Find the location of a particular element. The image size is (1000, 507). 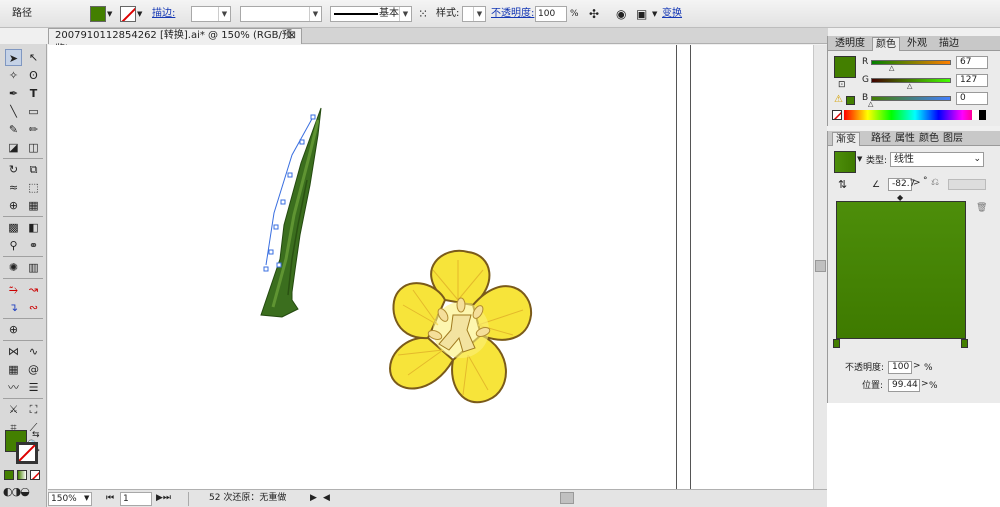

column-graph-tool-icon: ▥ is located at coordinates (33, 267).